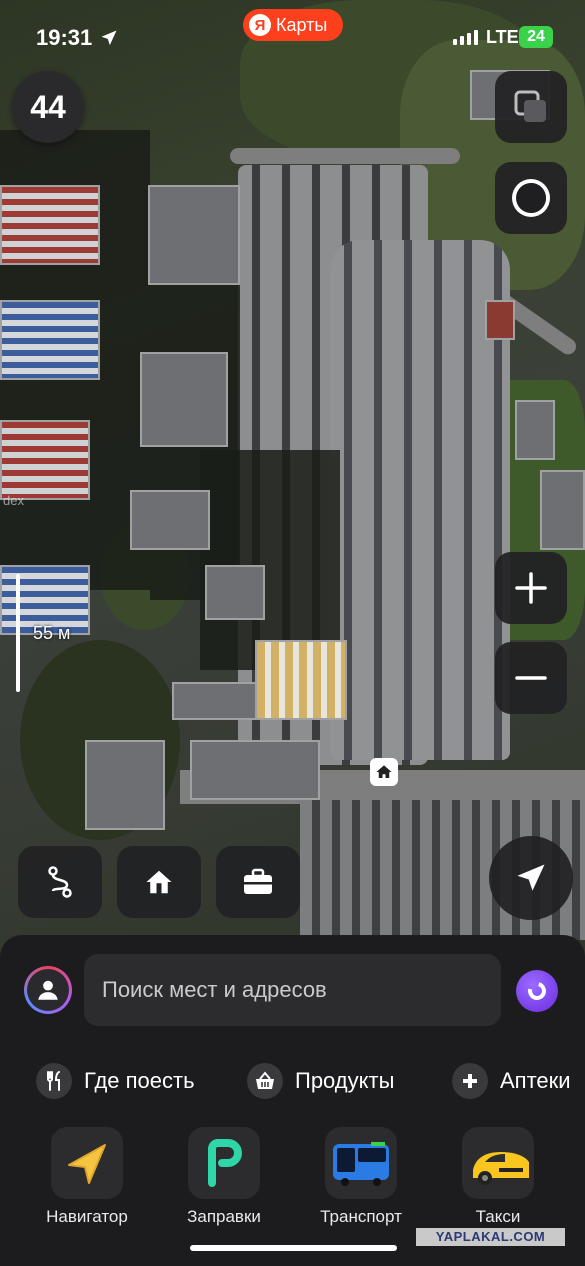  Describe the element at coordinates (224, 1163) in the screenshot. I see `fuel-icon` at that location.